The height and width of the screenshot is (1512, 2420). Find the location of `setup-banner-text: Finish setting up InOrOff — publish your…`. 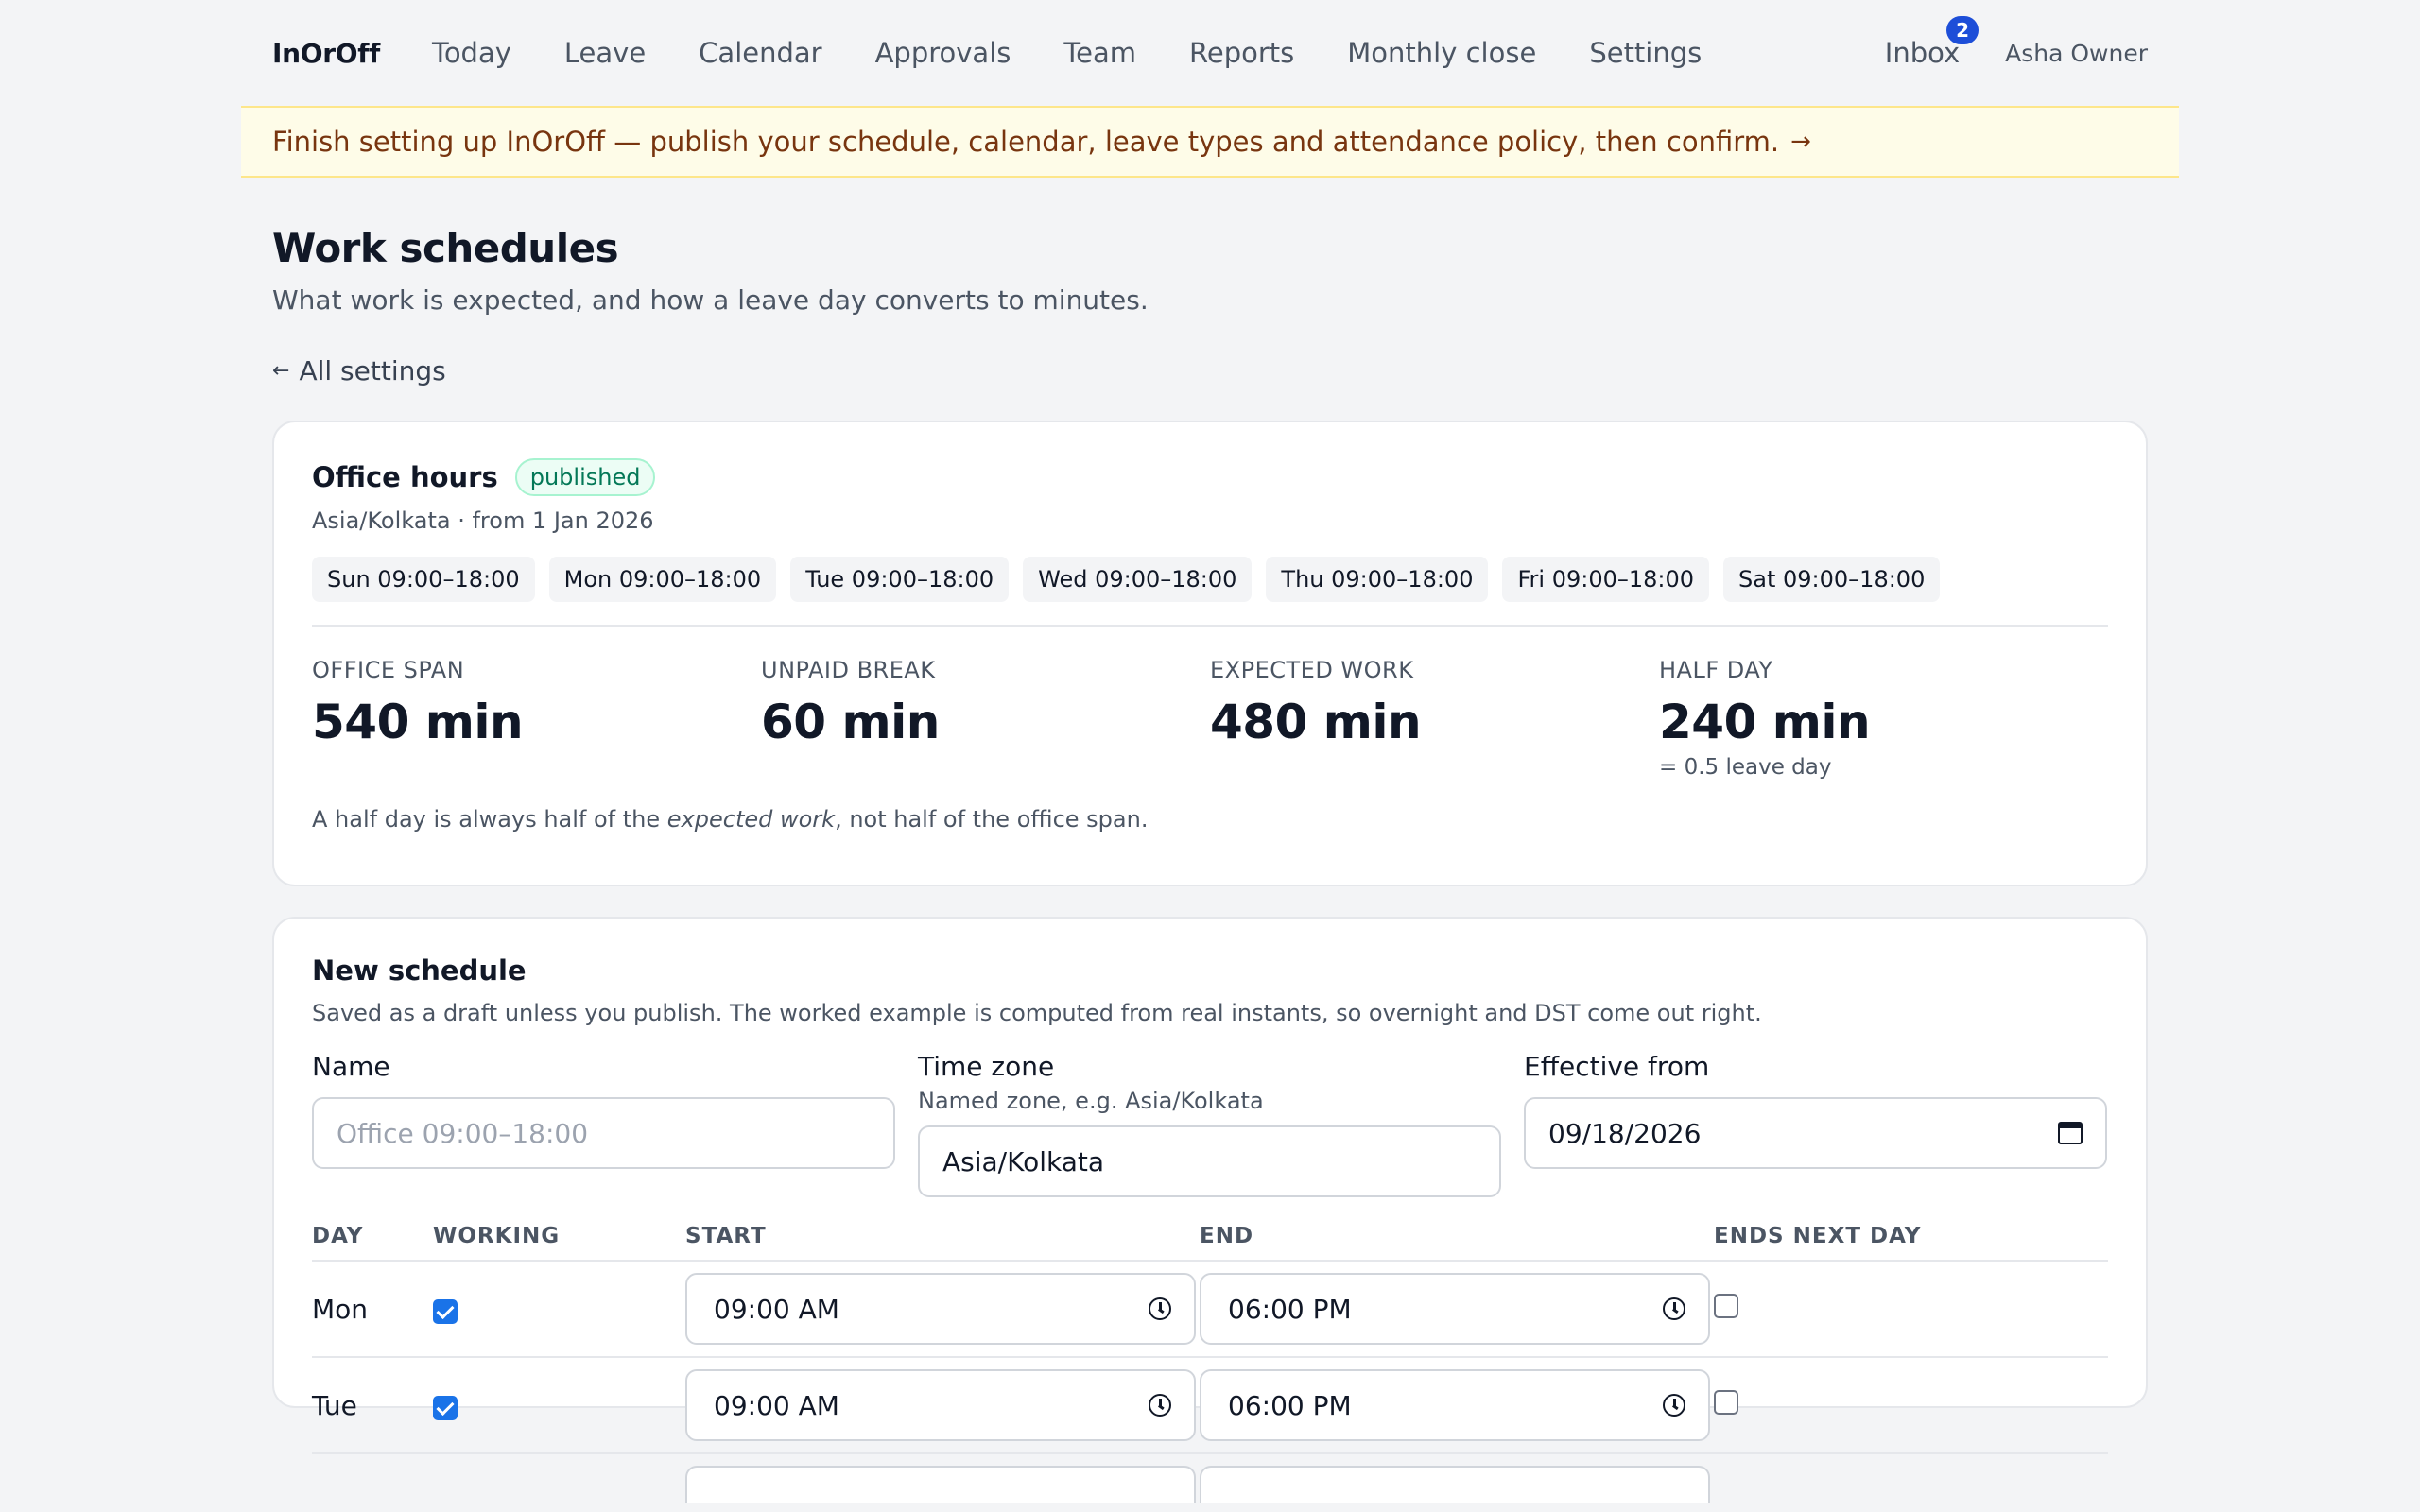

setup-banner-text: Finish setting up InOrOff — publish your… is located at coordinates (1026, 142).